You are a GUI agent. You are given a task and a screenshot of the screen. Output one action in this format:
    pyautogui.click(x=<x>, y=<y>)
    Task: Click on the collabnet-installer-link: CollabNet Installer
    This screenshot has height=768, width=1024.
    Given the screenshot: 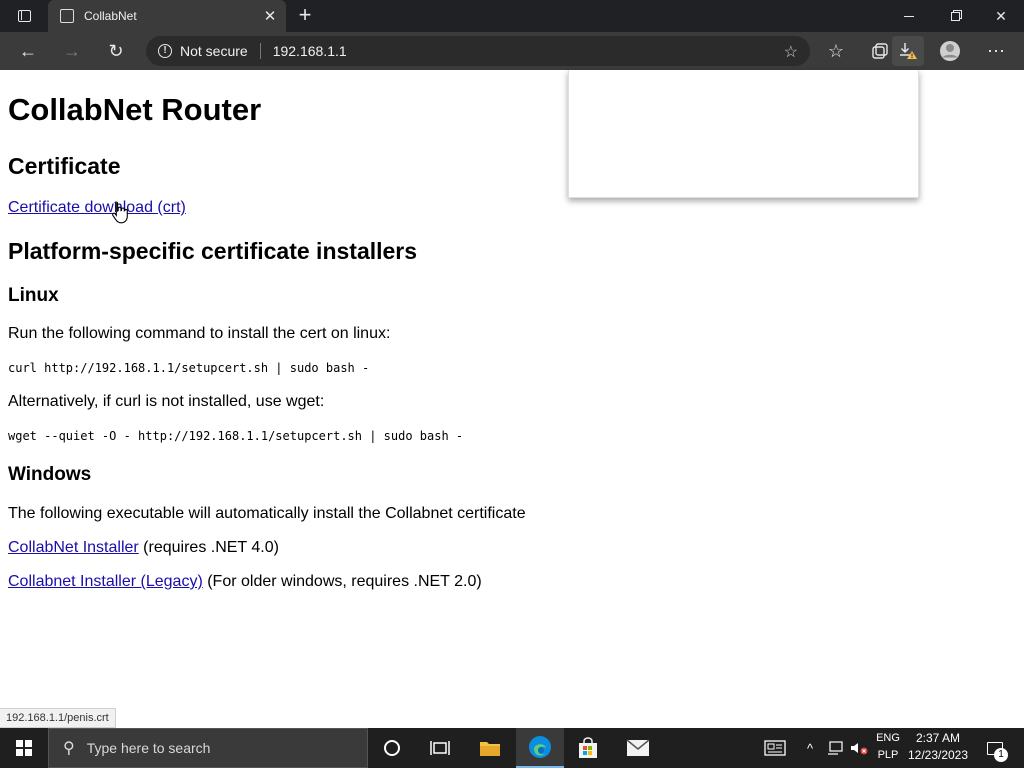 What is the action you would take?
    pyautogui.click(x=73, y=547)
    